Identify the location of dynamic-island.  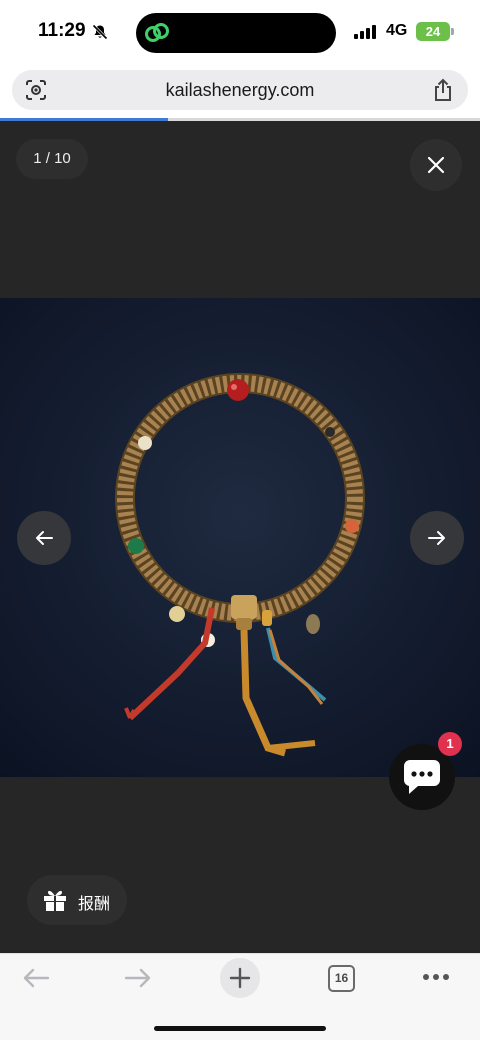
(236, 33).